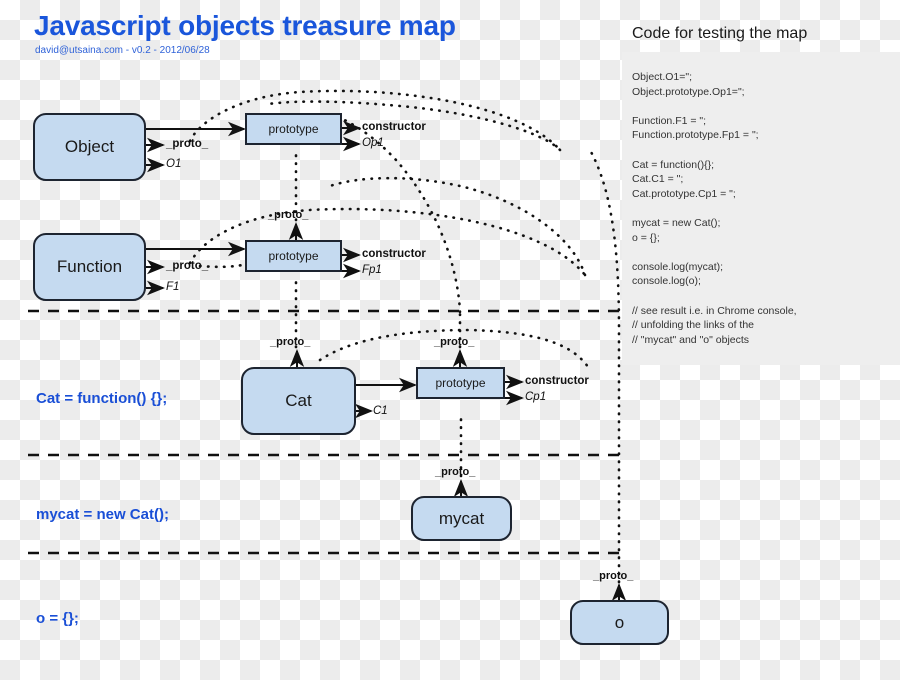  Describe the element at coordinates (187, 266) in the screenshot. I see `function-proto-label: _proto_` at that location.